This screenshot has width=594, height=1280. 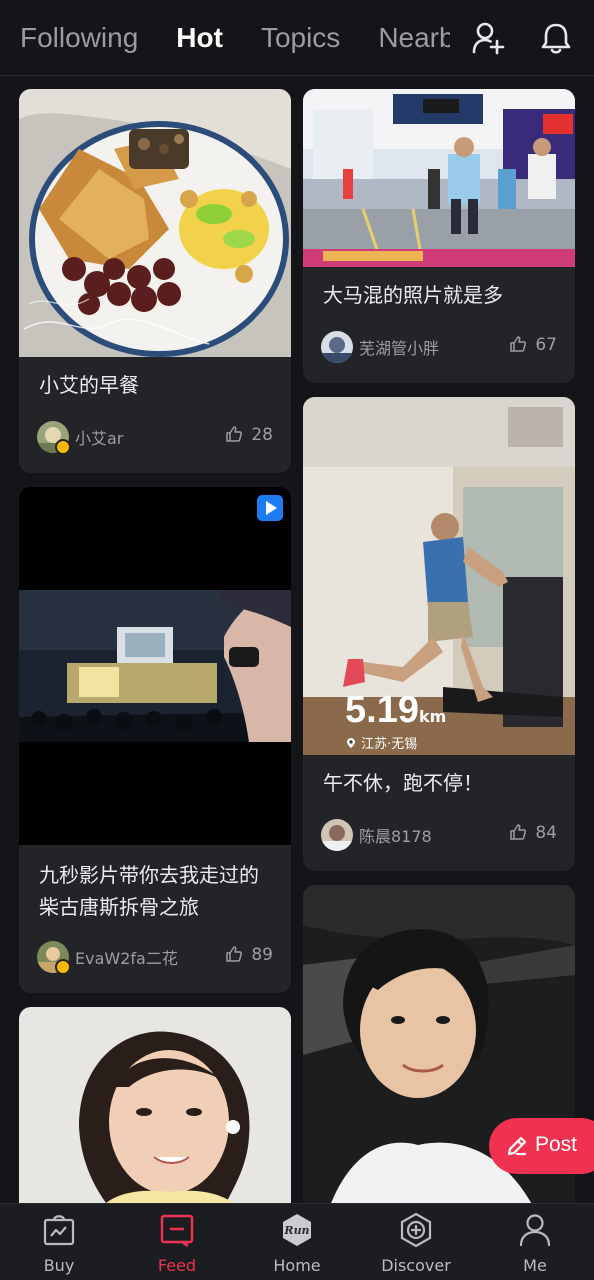 I want to click on nav-me: Me, so click(x=535, y=1242).